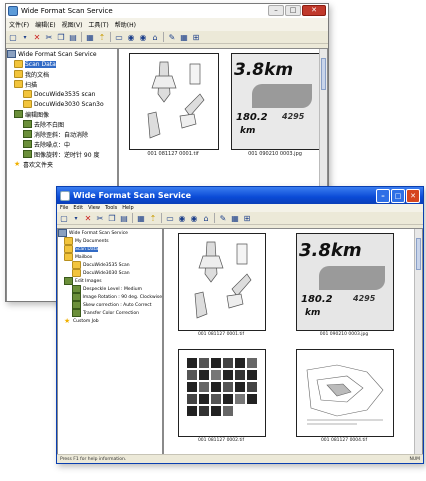 Image resolution: width=426 pixels, height=481 pixels. What do you see at coordinates (110, 265) in the screenshot?
I see `tree-item: DocuWide3535 Scan` at bounding box center [110, 265].